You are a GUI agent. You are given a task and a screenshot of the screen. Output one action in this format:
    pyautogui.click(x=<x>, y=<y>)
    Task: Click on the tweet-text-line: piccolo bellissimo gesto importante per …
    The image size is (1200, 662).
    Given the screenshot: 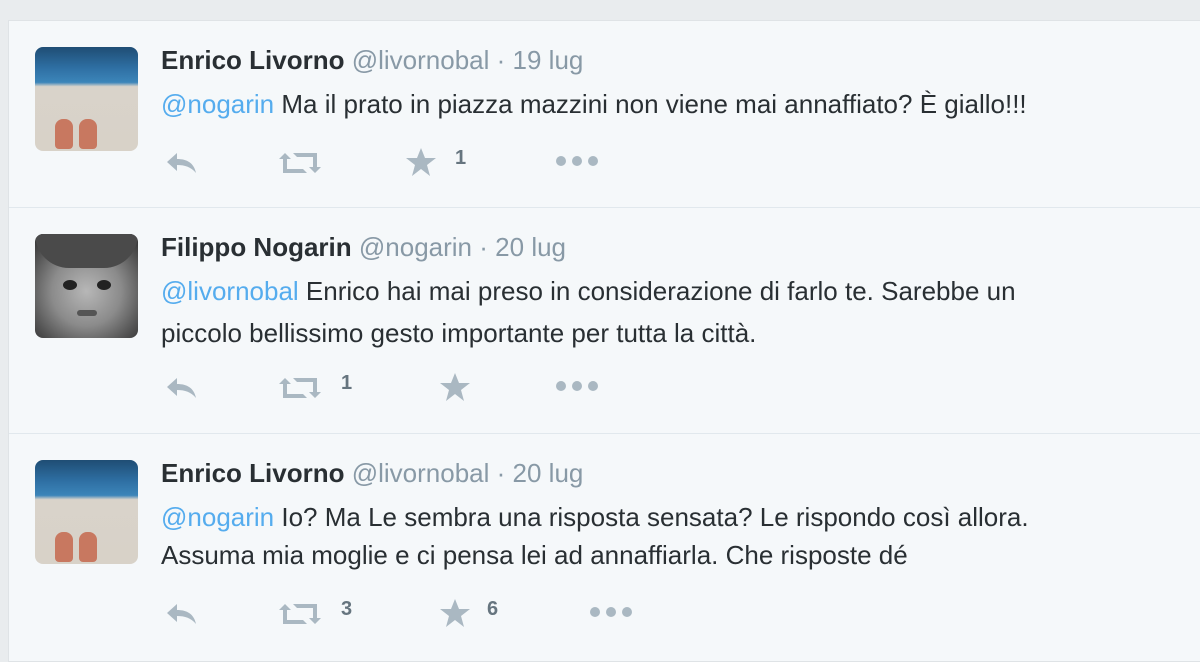 What is the action you would take?
    pyautogui.click(x=459, y=333)
    